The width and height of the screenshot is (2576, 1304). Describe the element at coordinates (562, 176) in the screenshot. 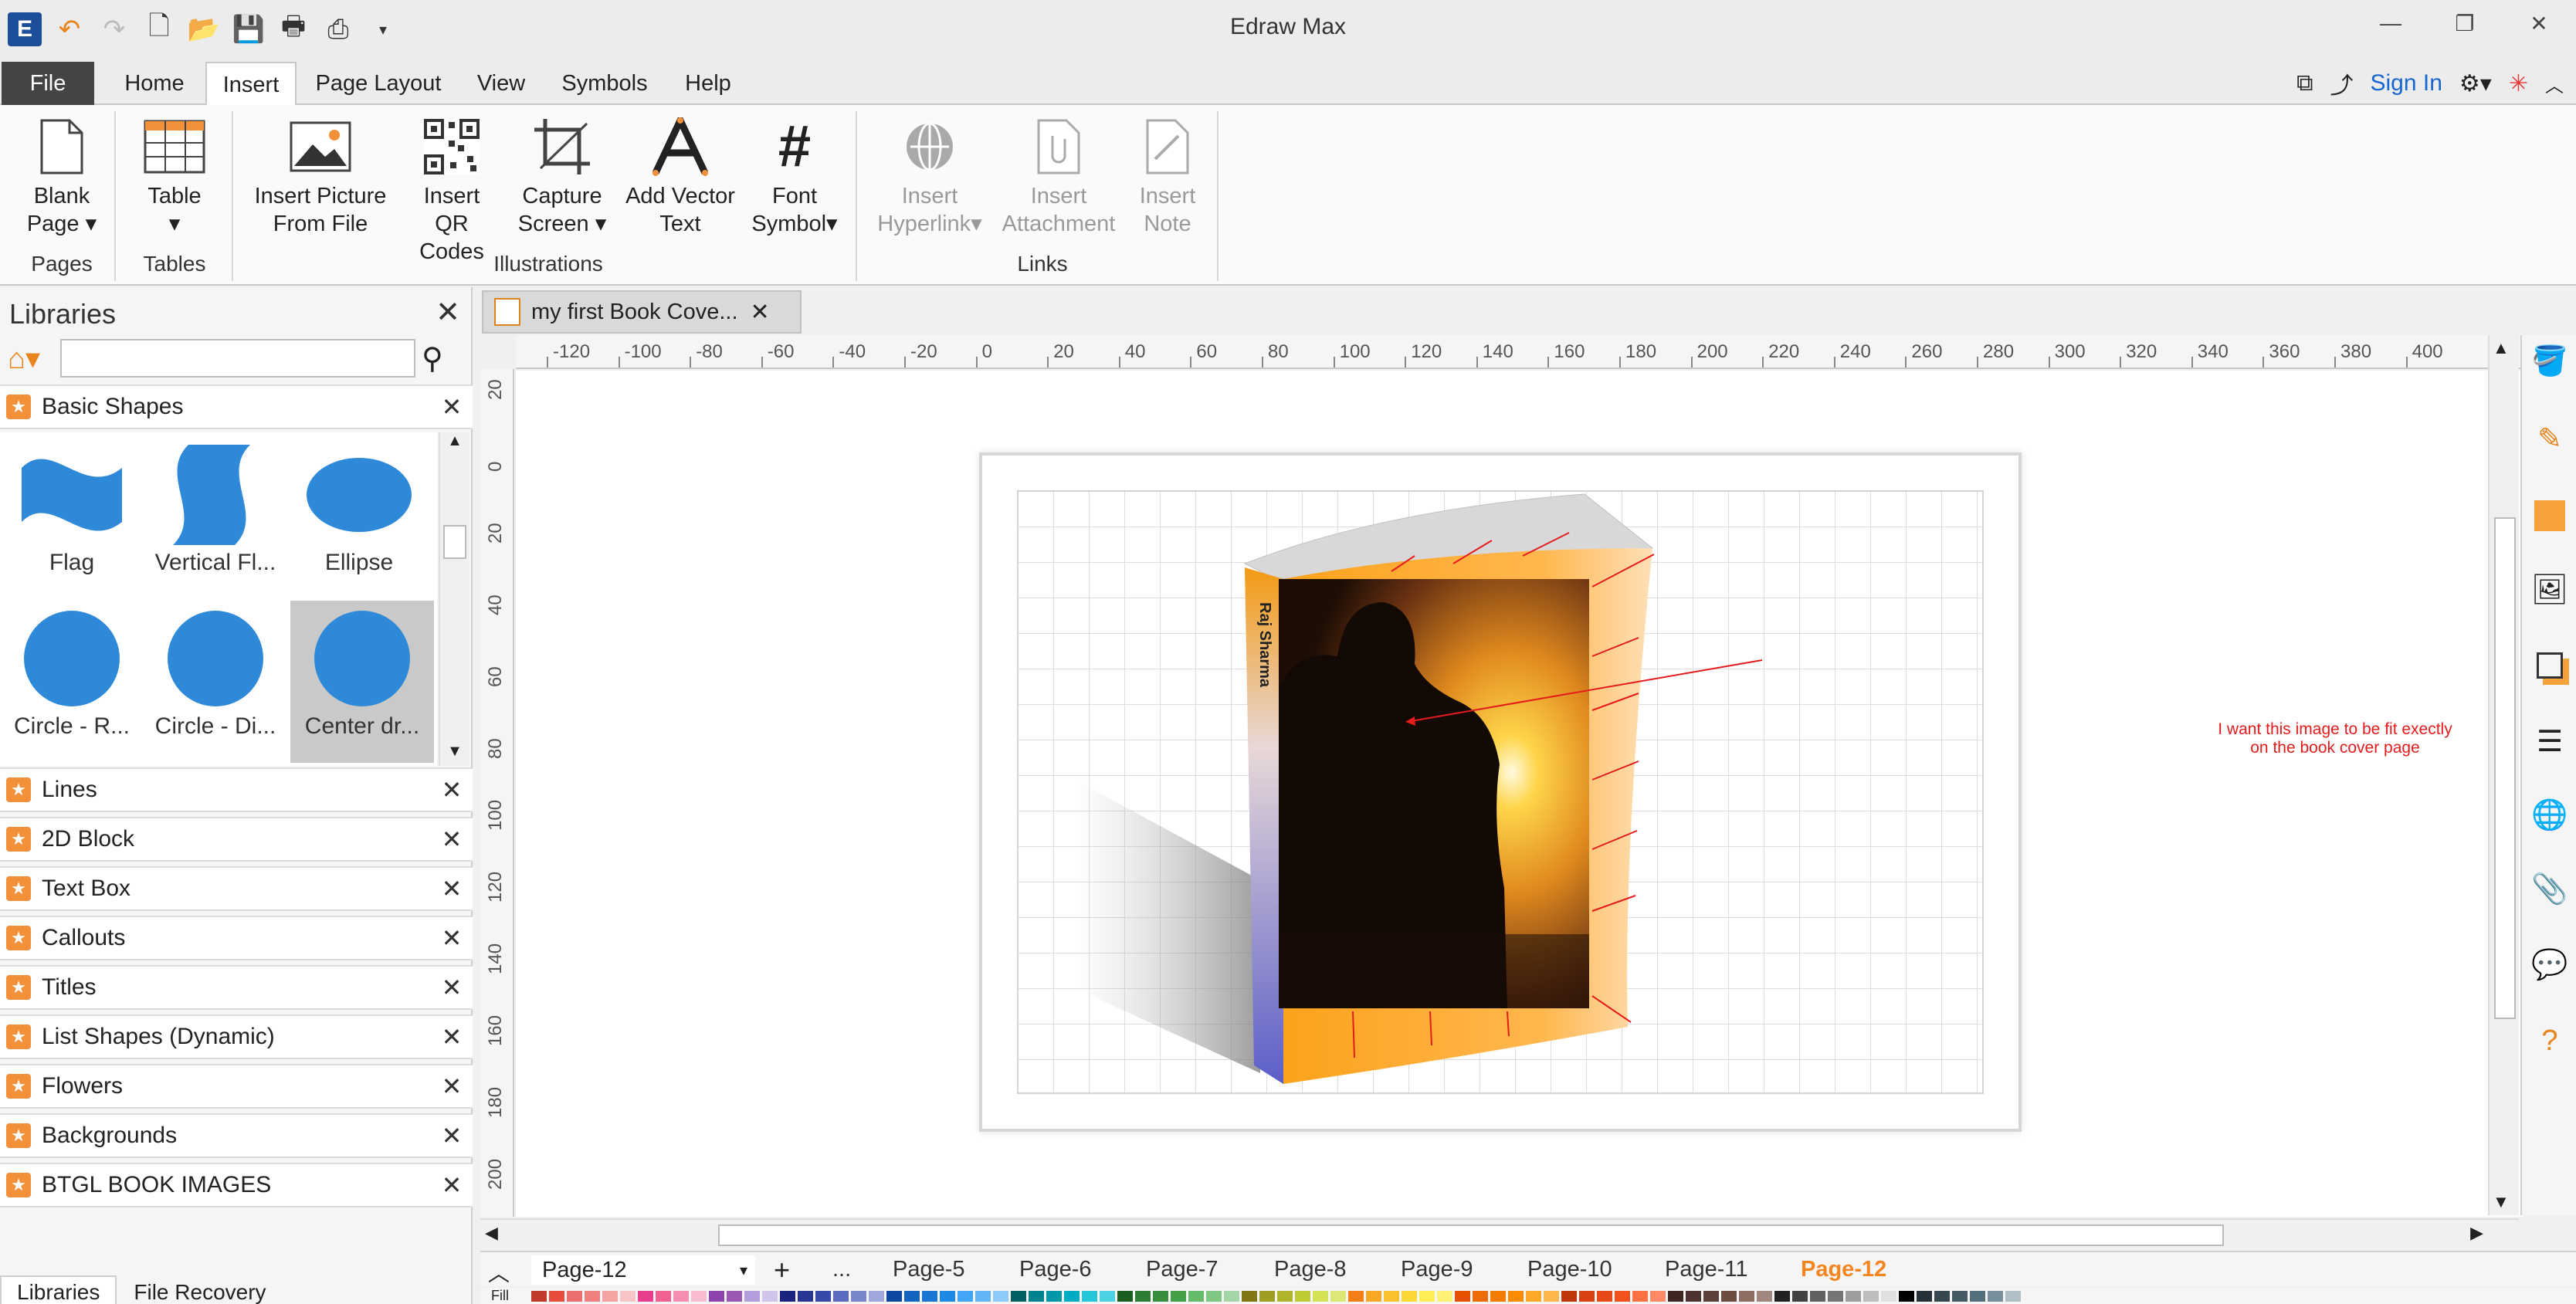

I see `capture-screen-button: Capture Screen ▾` at that location.